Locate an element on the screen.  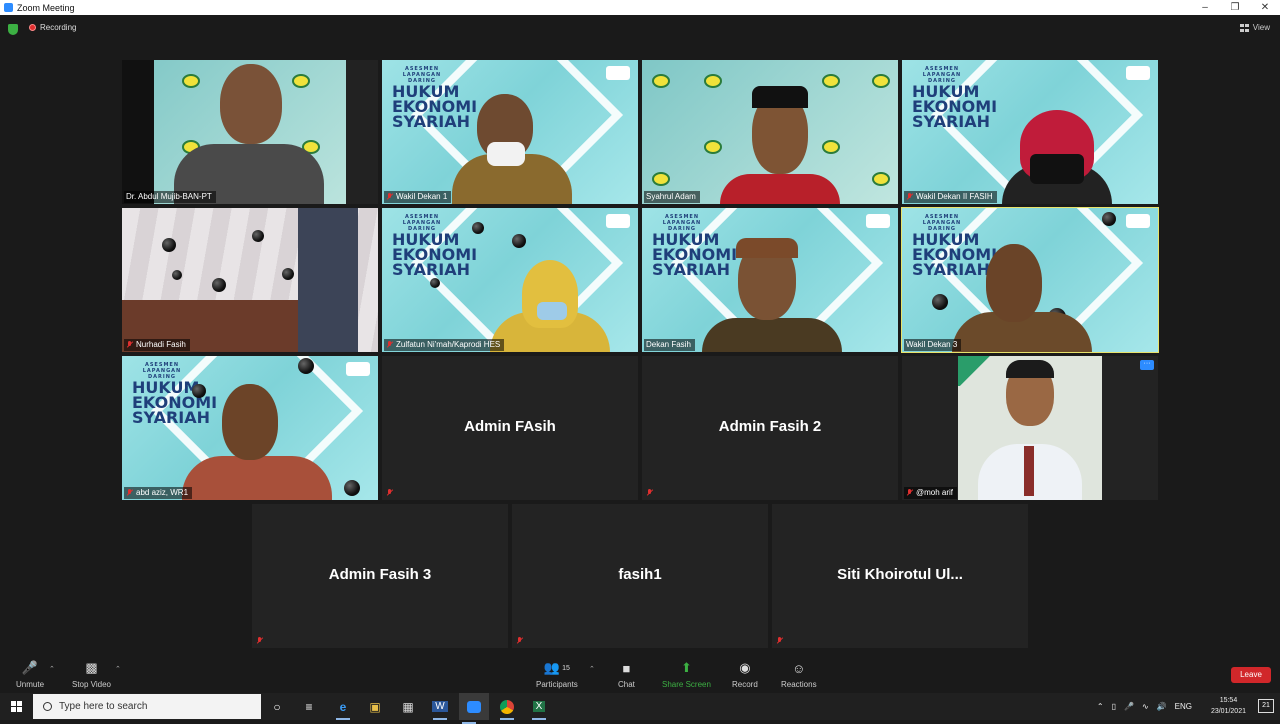
participant-name-label: @moh arif is located at coordinates (931, 493).